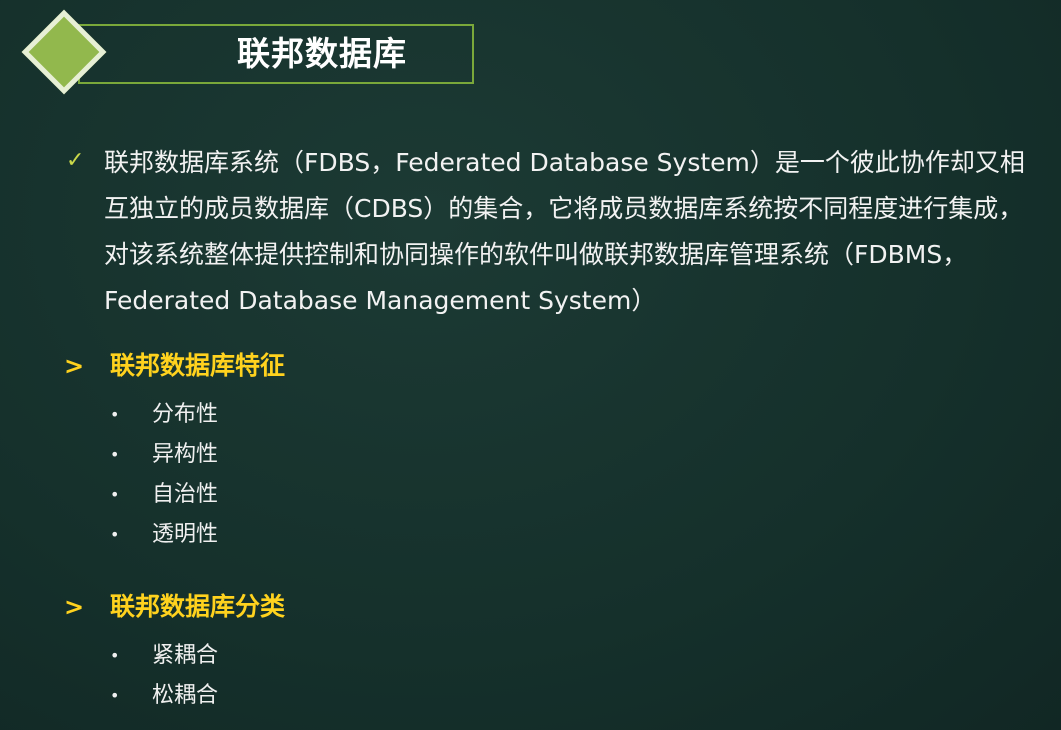 This screenshot has width=1061, height=730. What do you see at coordinates (164, 415) in the screenshot?
I see `list-item: • 分布性` at bounding box center [164, 415].